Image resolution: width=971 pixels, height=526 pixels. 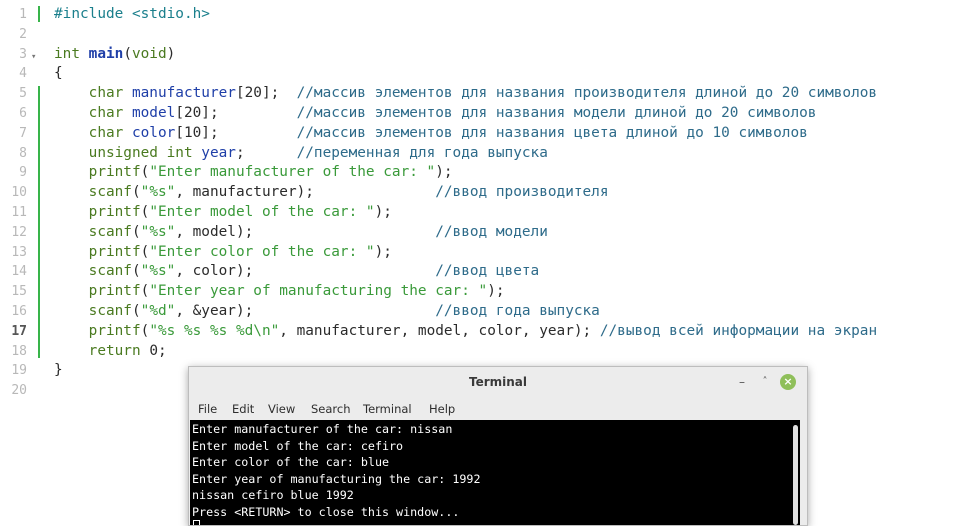 I want to click on line-number: 5, so click(x=23, y=94).